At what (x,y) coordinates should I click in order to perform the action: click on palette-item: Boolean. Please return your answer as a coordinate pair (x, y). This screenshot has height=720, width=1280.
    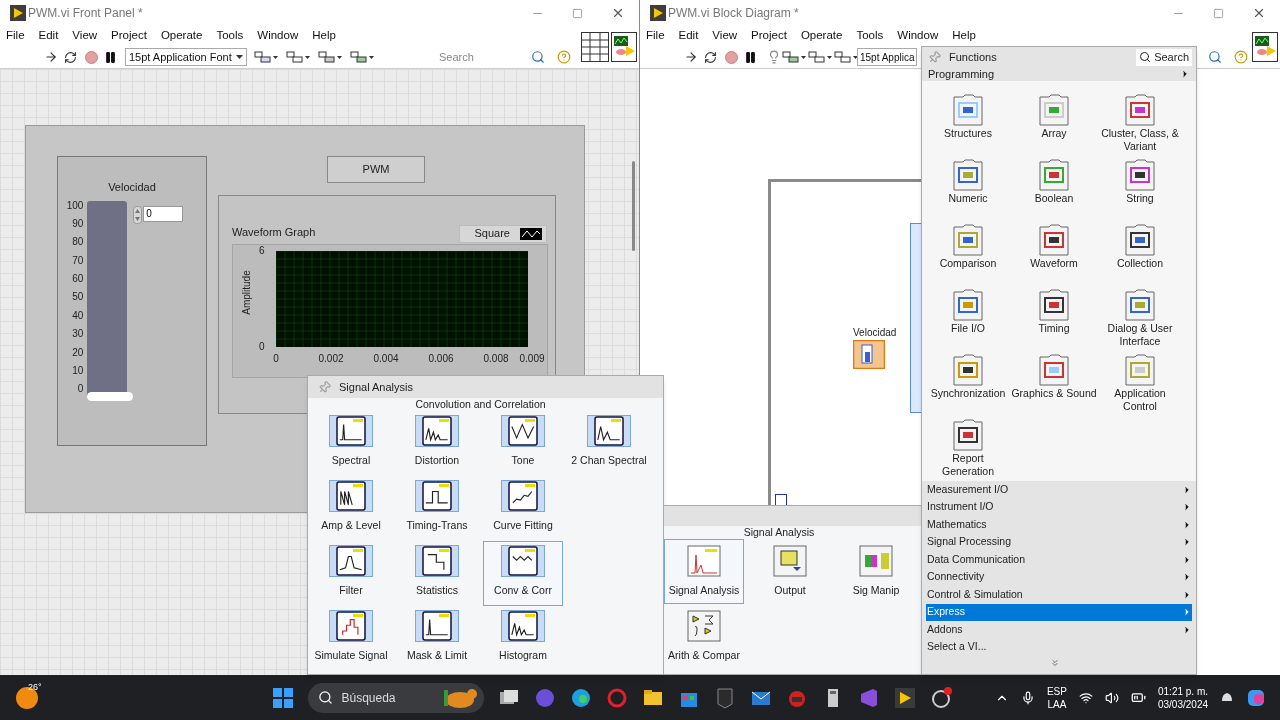
    Looking at the image, I should click on (1054, 190).